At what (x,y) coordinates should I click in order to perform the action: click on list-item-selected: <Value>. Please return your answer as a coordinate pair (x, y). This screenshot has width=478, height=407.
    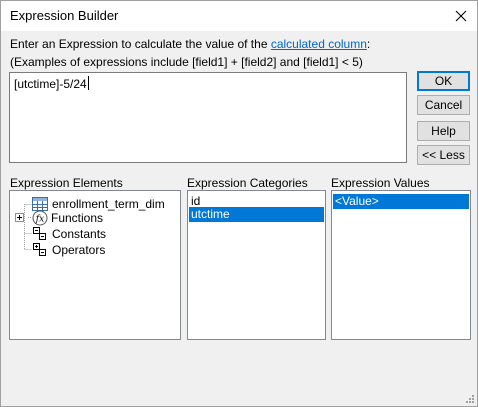
    Looking at the image, I should click on (401, 201).